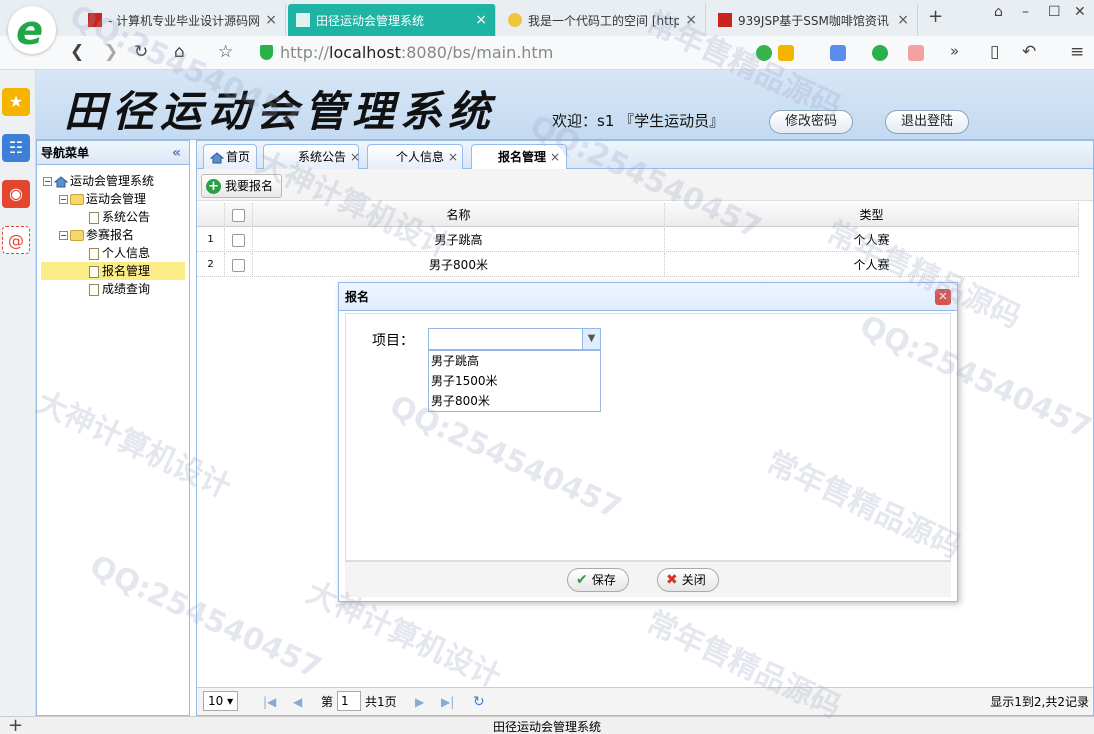 The height and width of the screenshot is (734, 1094). I want to click on tab-notice: 系统公告 ×, so click(311, 156).